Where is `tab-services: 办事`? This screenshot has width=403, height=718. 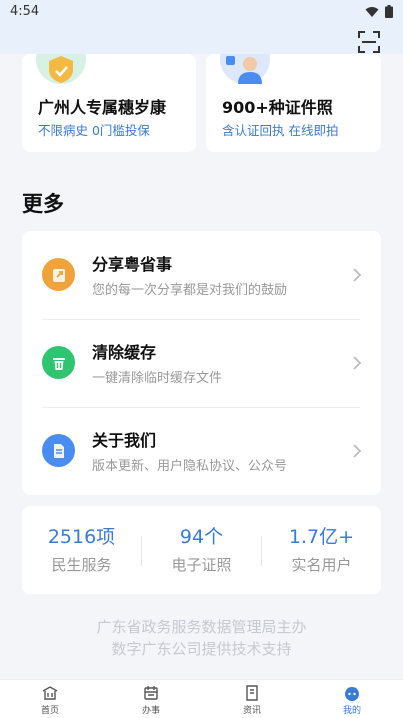 tab-services: 办事 is located at coordinates (151, 699).